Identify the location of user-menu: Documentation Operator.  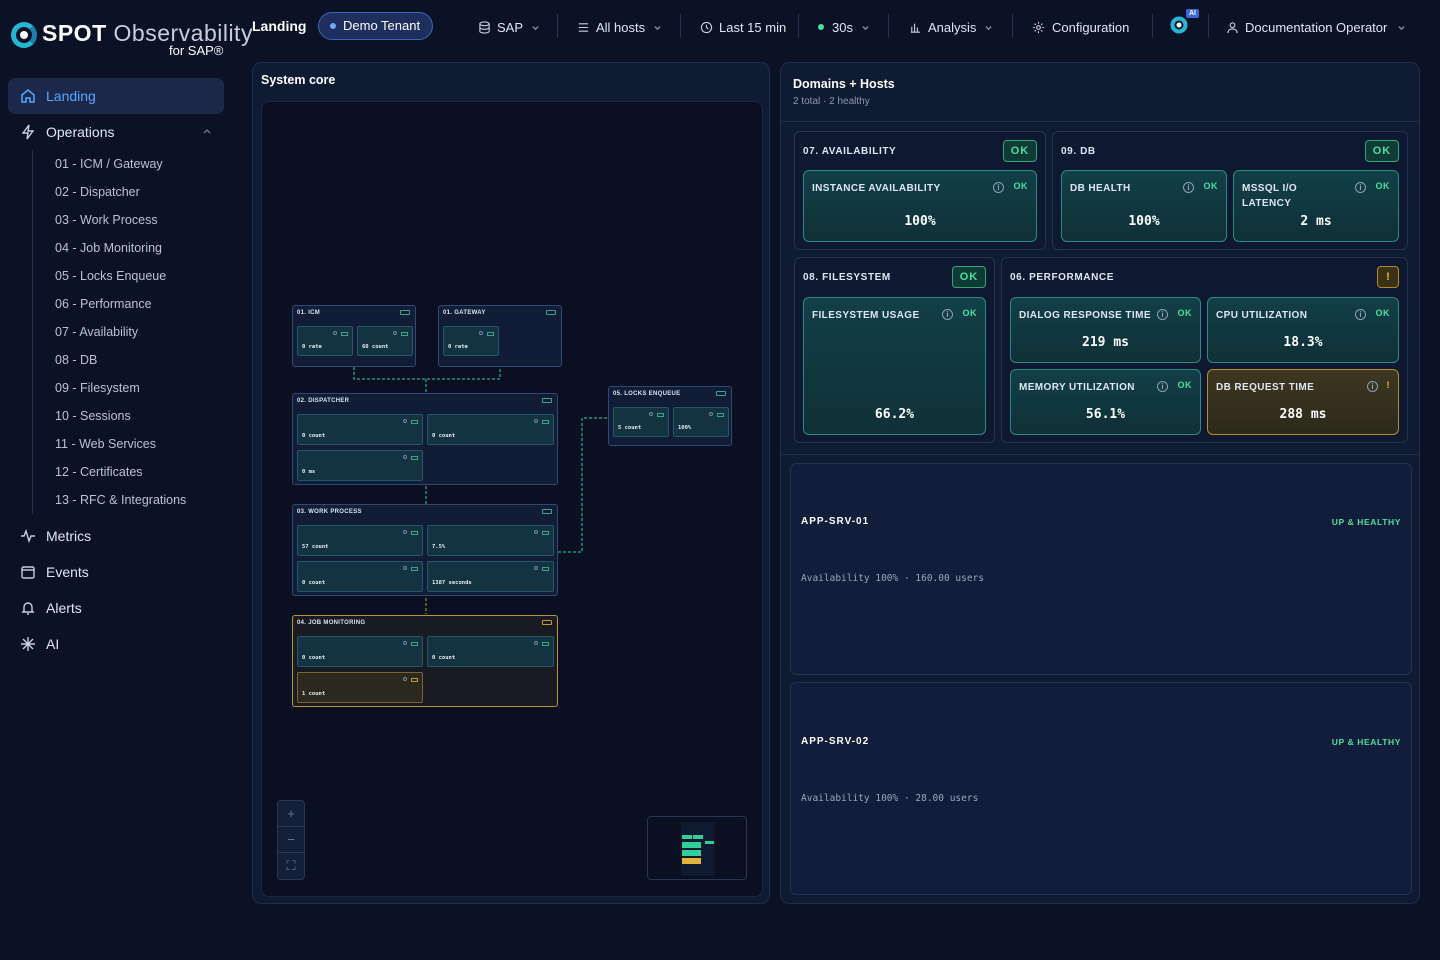
(1316, 27).